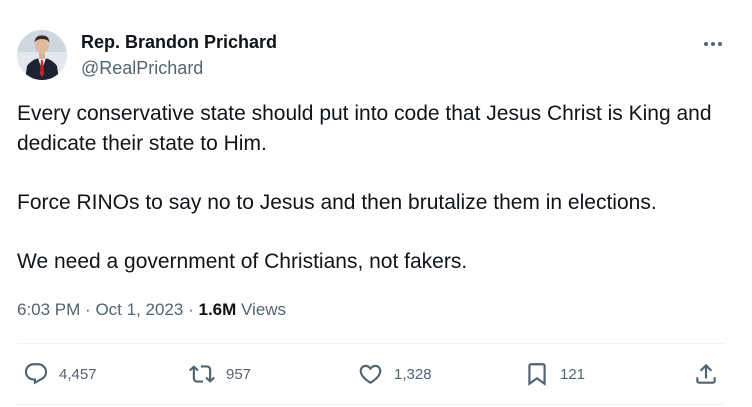 The width and height of the screenshot is (752, 407). I want to click on repost-button: 957, so click(219, 374).